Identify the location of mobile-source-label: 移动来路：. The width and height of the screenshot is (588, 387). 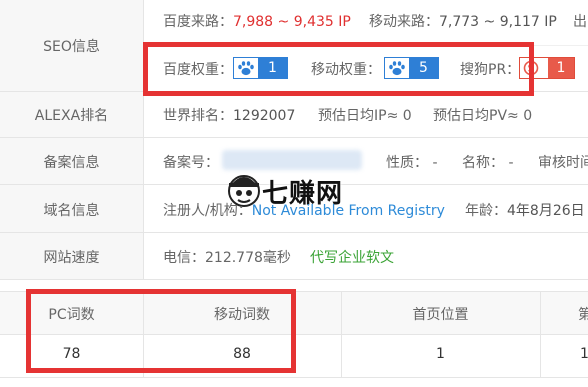
(404, 22).